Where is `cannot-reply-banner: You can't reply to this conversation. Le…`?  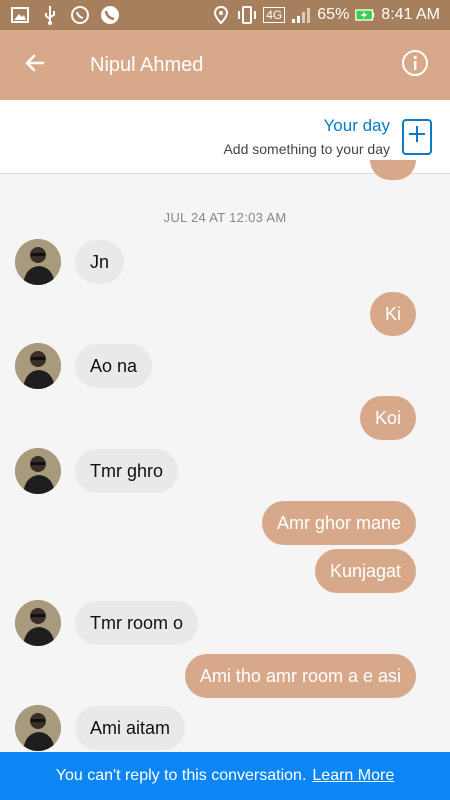 cannot-reply-banner: You can't reply to this conversation. Le… is located at coordinates (225, 776).